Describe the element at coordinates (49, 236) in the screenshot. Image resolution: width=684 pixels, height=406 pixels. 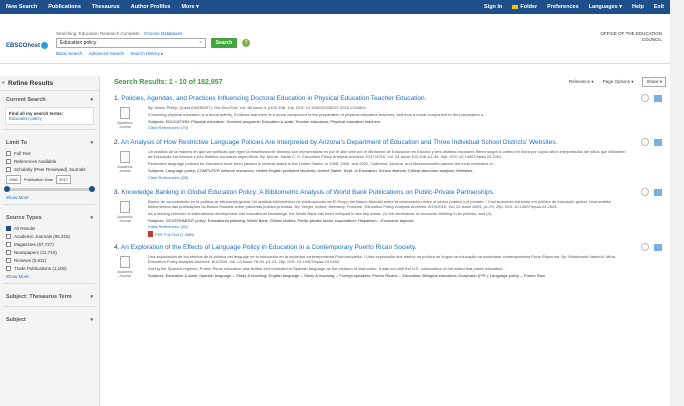
I see `source-option: Academic Journals (95,316)` at that location.